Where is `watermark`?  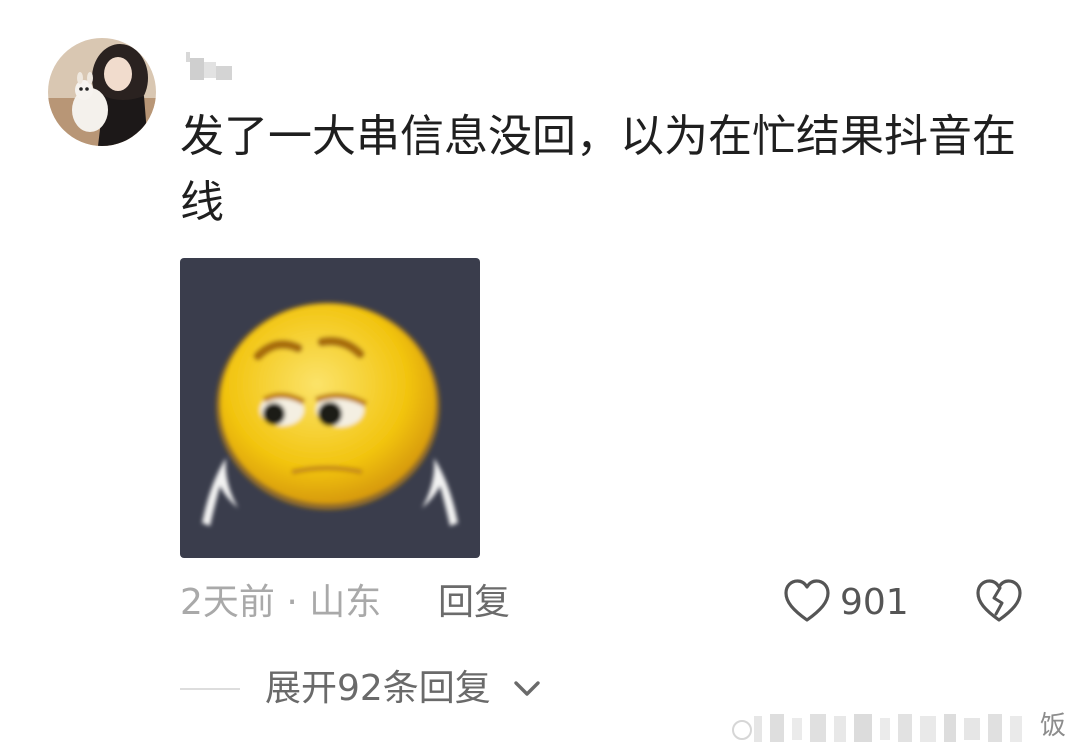 watermark is located at coordinates (902, 728).